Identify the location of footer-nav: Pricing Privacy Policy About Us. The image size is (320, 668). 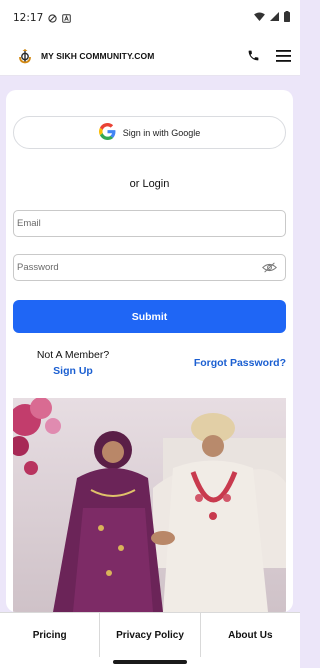
(150, 634).